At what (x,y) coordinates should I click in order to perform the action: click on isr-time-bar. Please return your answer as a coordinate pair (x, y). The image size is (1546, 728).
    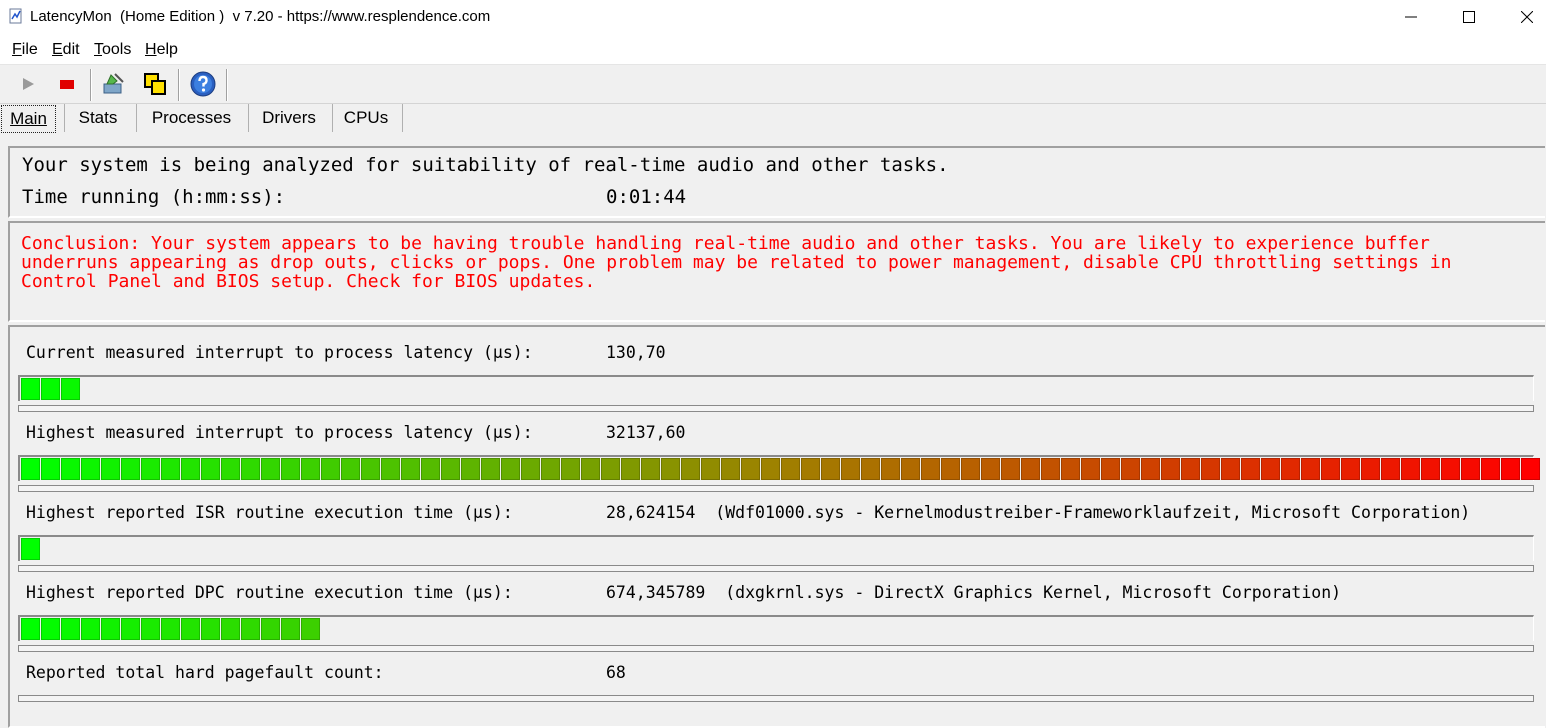
    Looking at the image, I should click on (776, 548).